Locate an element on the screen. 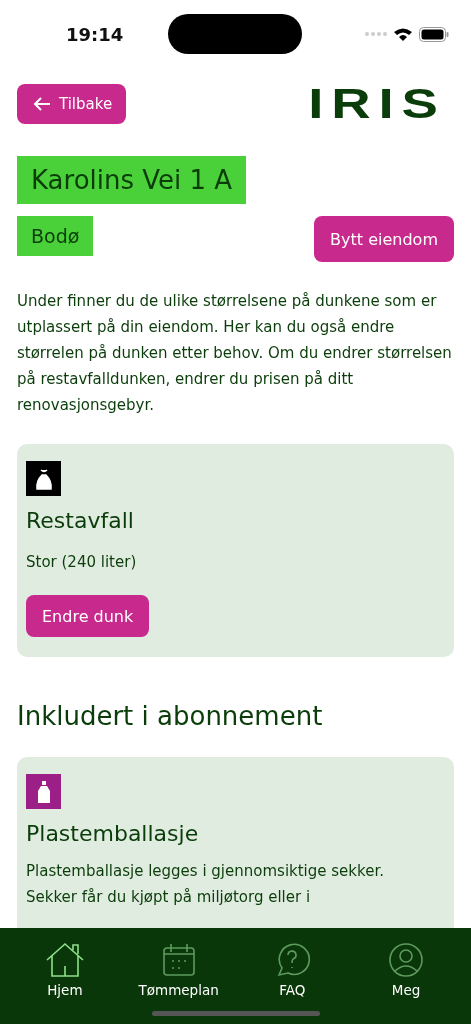  tab-label: FAQ is located at coordinates (292, 990).